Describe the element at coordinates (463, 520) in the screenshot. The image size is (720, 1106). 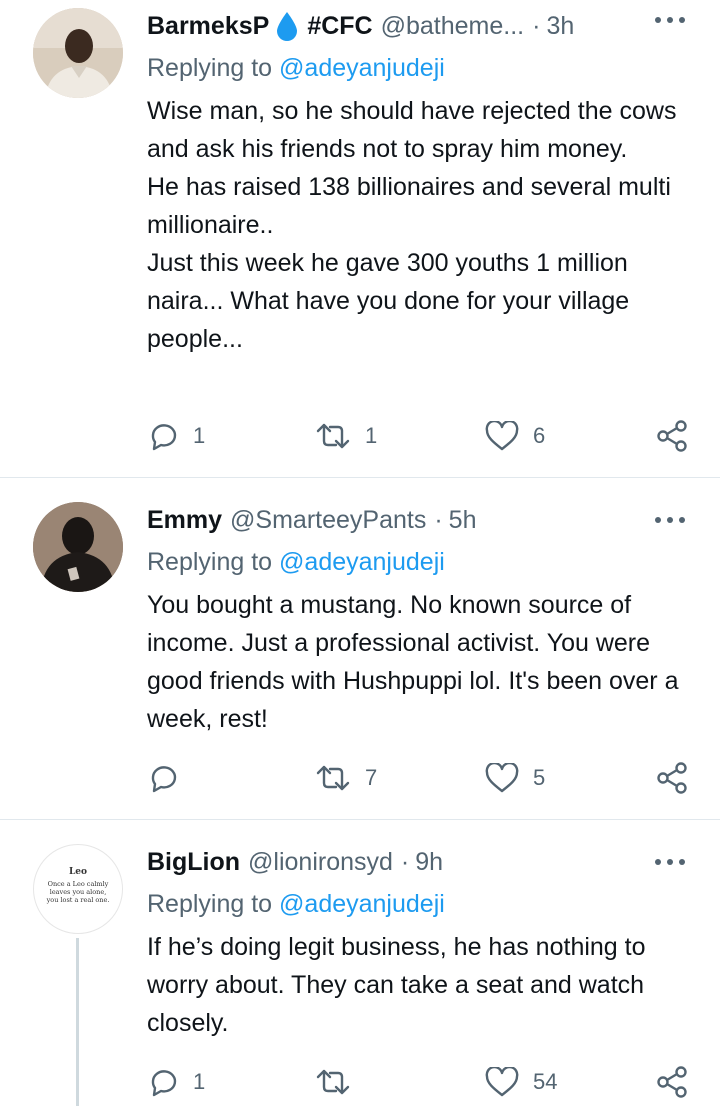
I see `timestamp: 5h` at that location.